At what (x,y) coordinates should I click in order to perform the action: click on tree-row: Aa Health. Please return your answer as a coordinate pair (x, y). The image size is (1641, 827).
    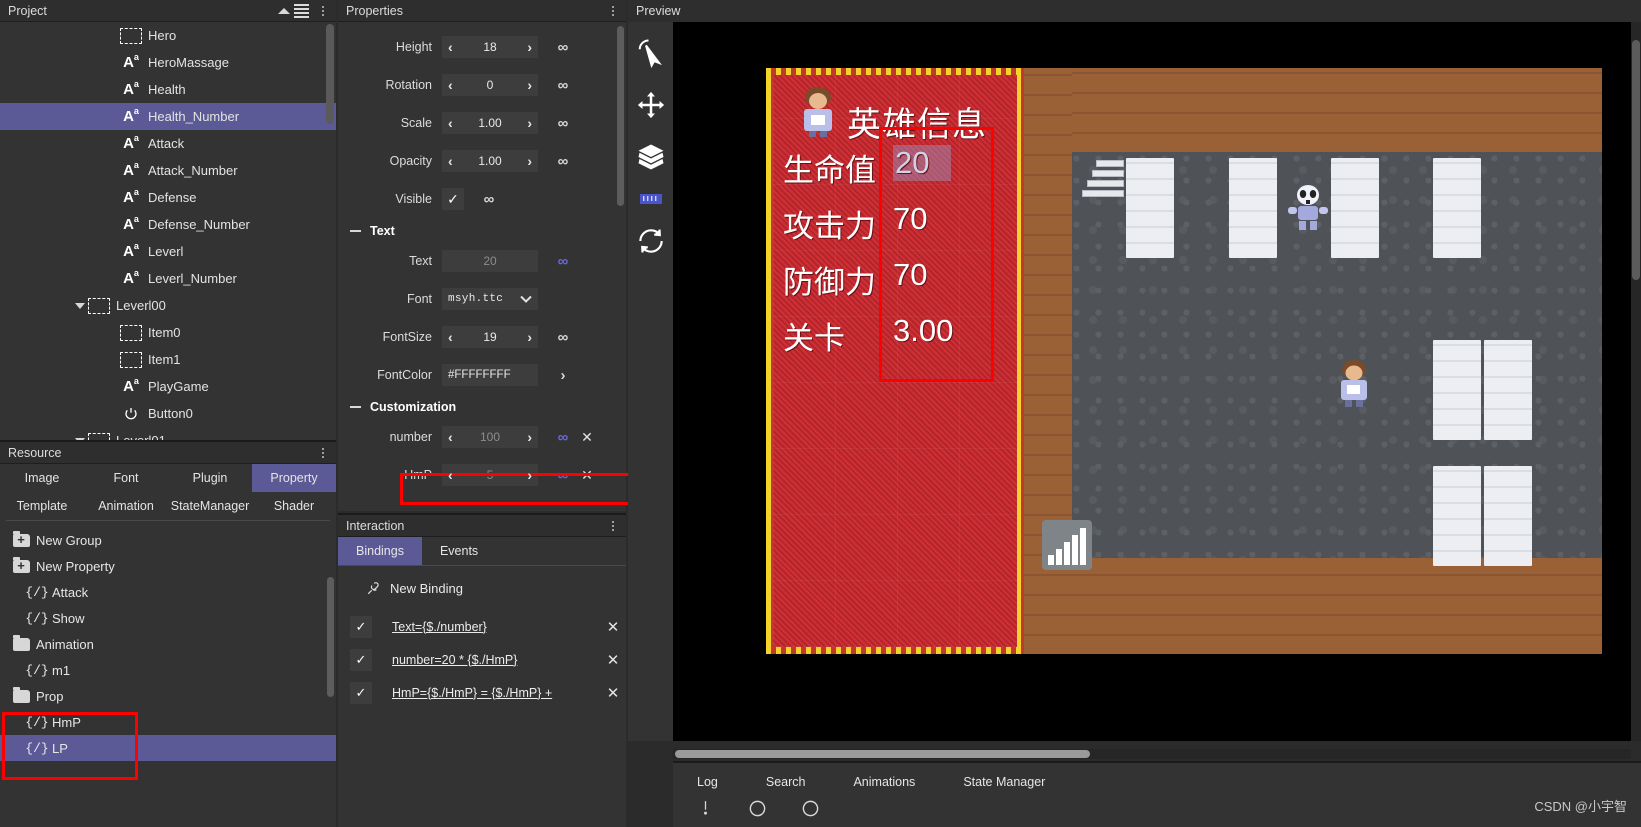
    Looking at the image, I should click on (168, 89).